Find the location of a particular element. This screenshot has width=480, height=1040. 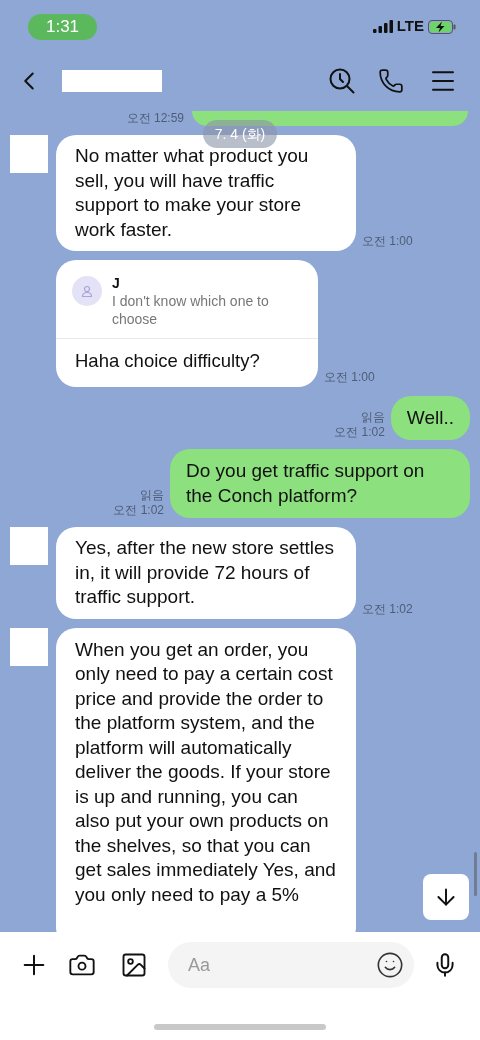

scroll-down-button is located at coordinates (446, 897).